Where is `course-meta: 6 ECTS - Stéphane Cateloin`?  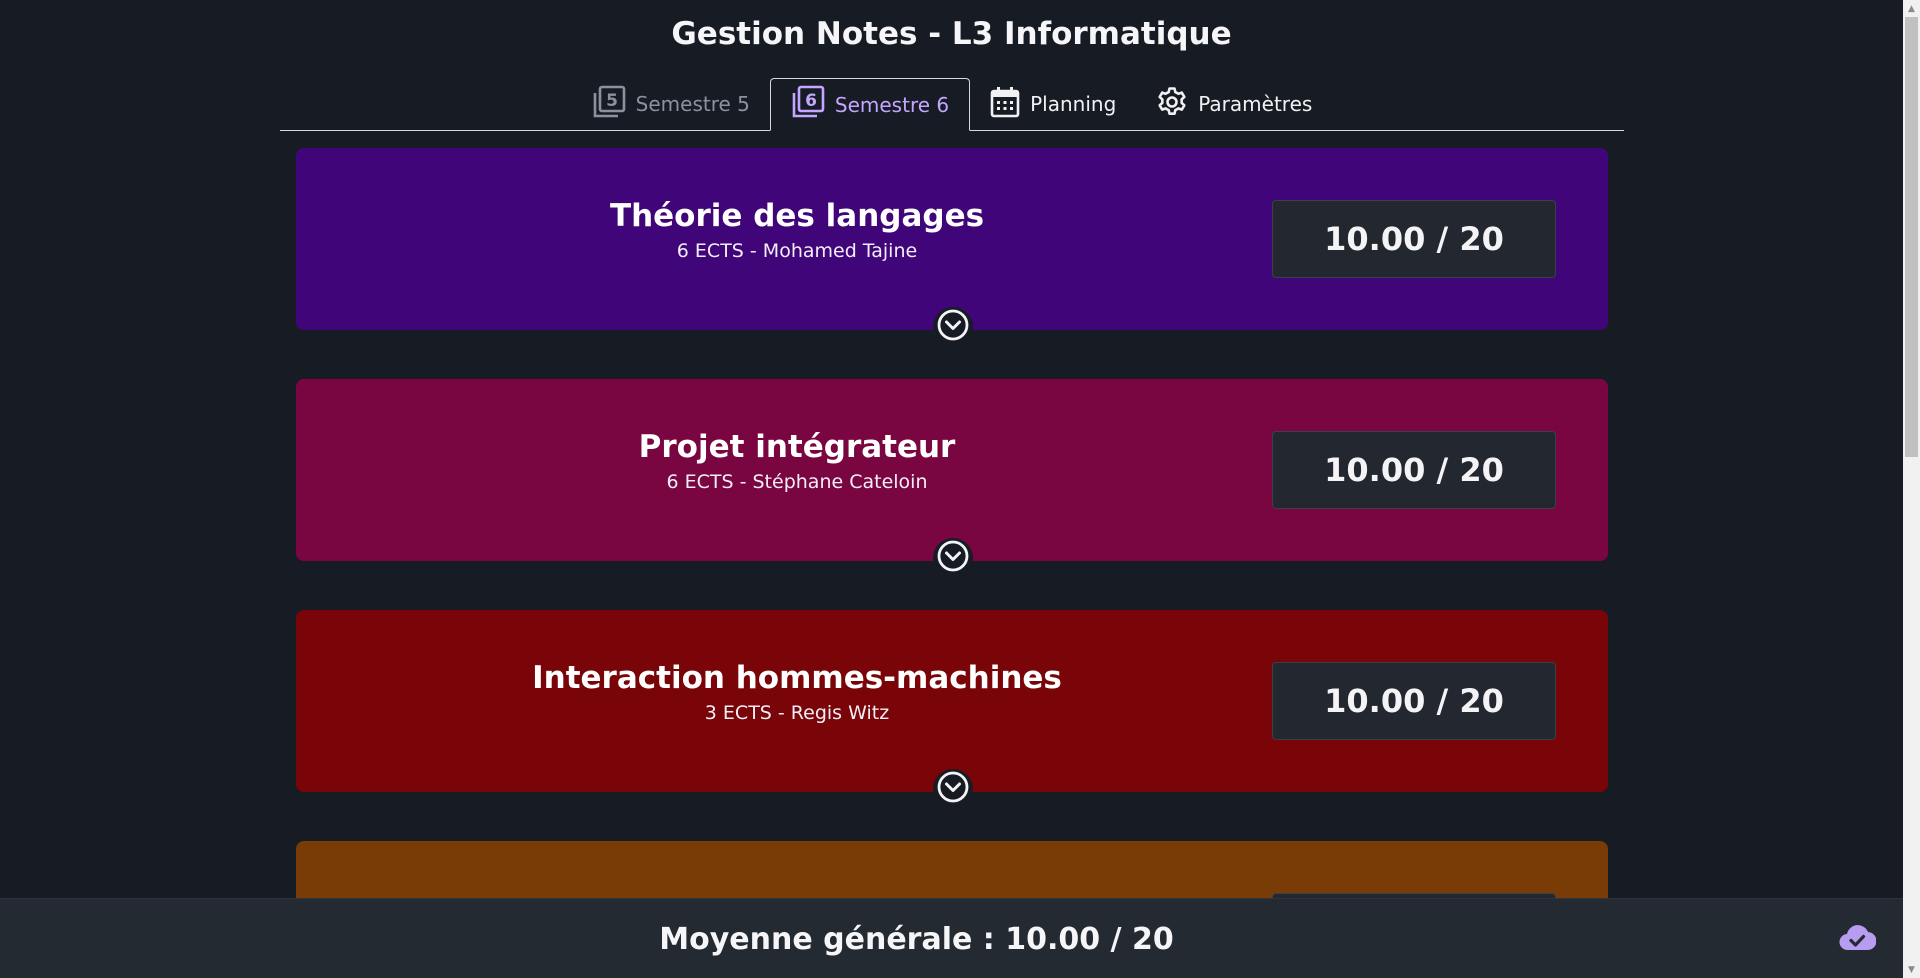
course-meta: 6 ECTS - Stéphane Cateloin is located at coordinates (797, 482).